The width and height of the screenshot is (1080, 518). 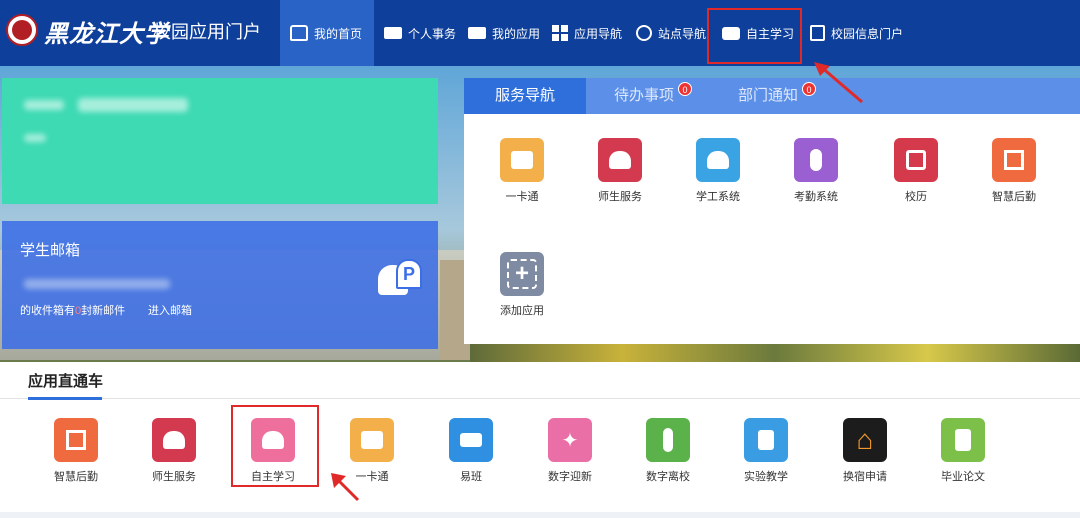 What do you see at coordinates (338, 33) in the screenshot?
I see `nav-home-label: 我的首页` at bounding box center [338, 33].